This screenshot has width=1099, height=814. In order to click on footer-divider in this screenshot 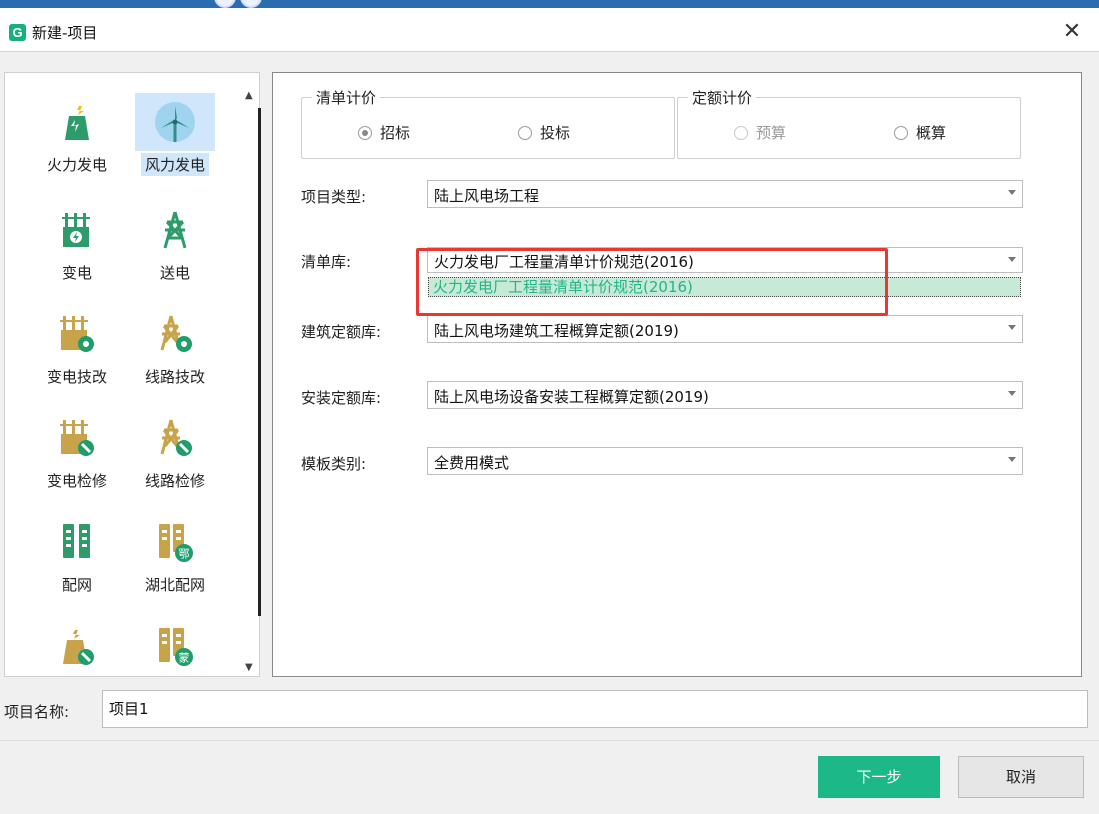, I will do `click(549, 740)`.